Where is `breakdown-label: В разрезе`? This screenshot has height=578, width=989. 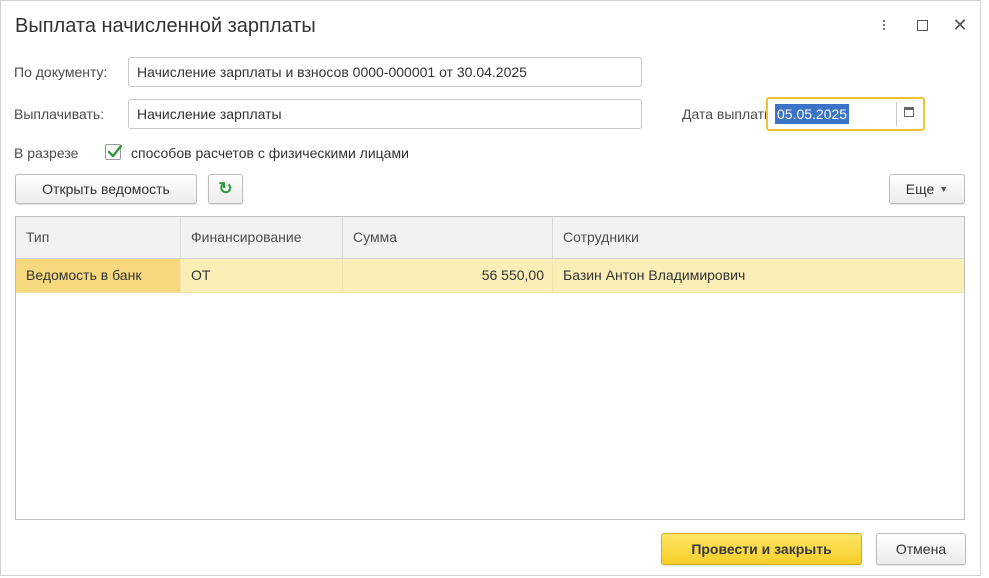
breakdown-label: В разрезе is located at coordinates (46, 153).